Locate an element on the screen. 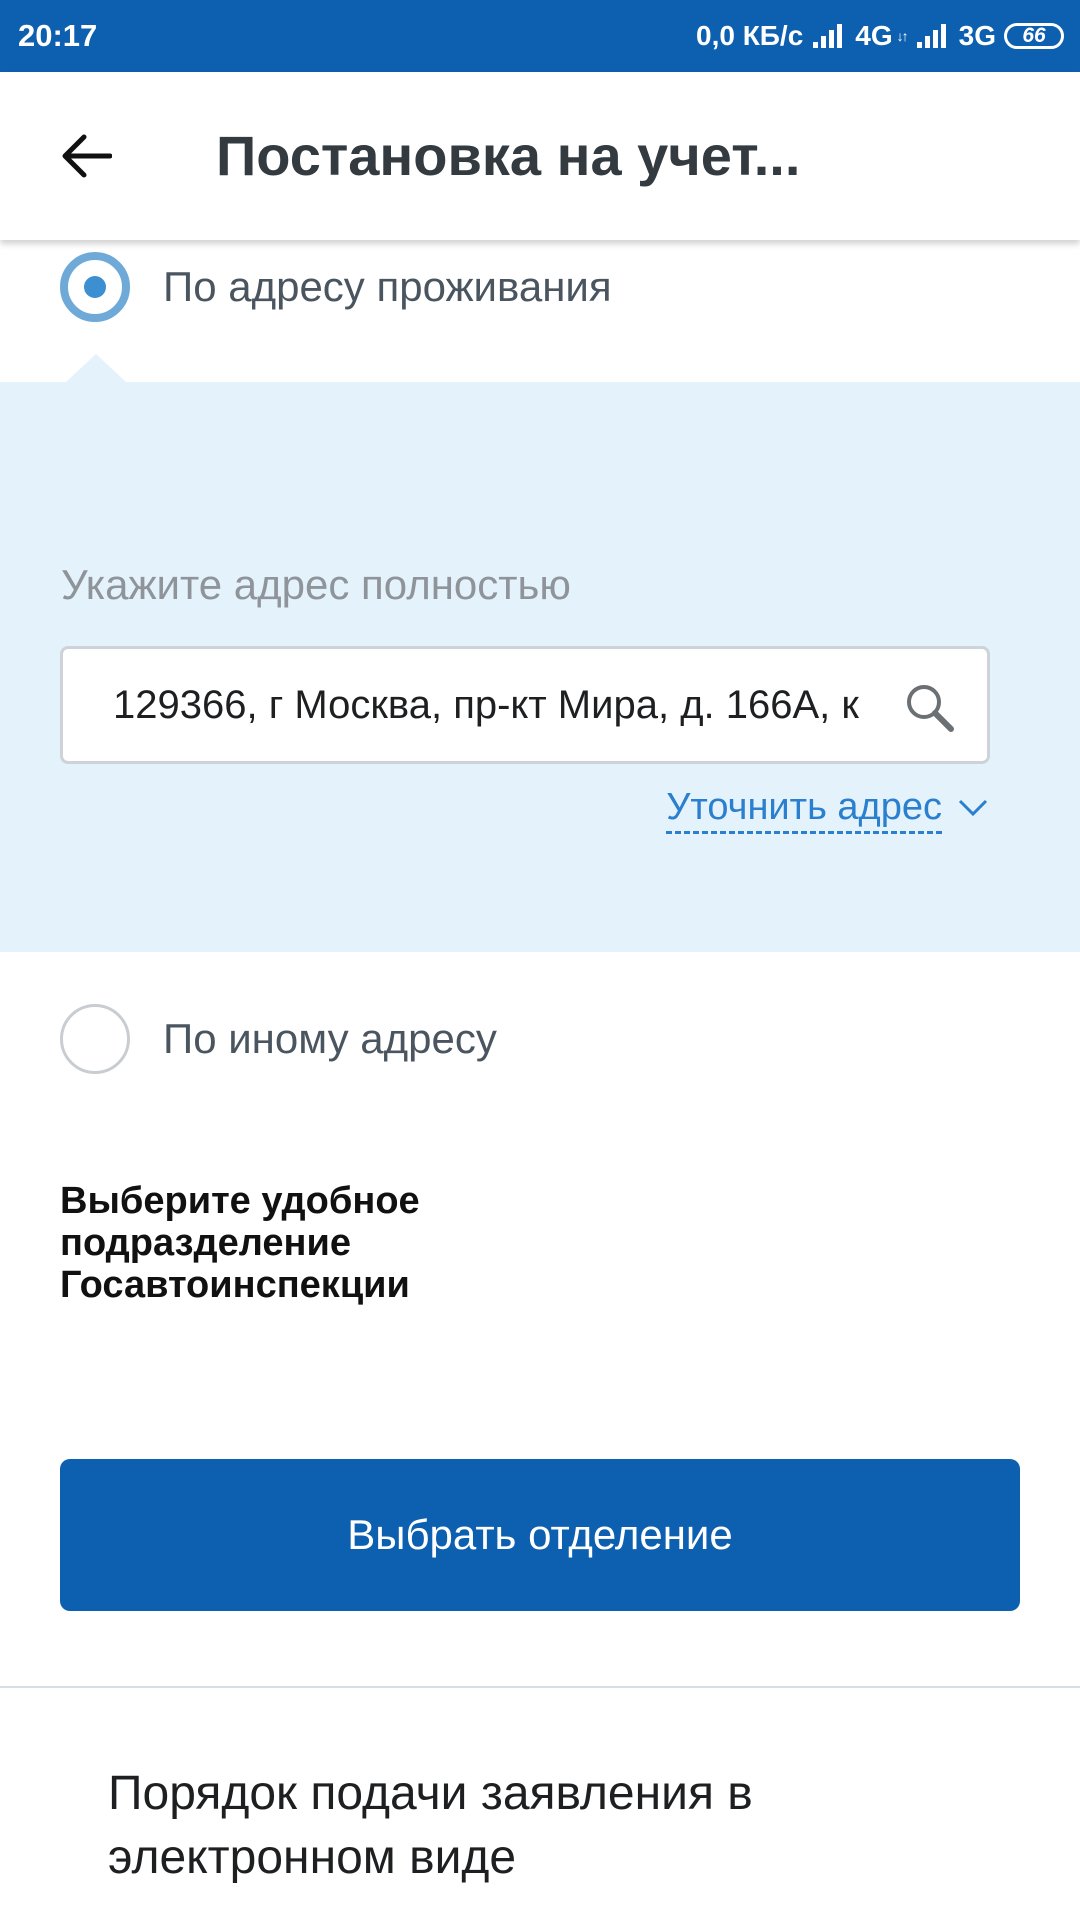 This screenshot has height=1920, width=1080. status-time: 20:17 is located at coordinates (58, 35).